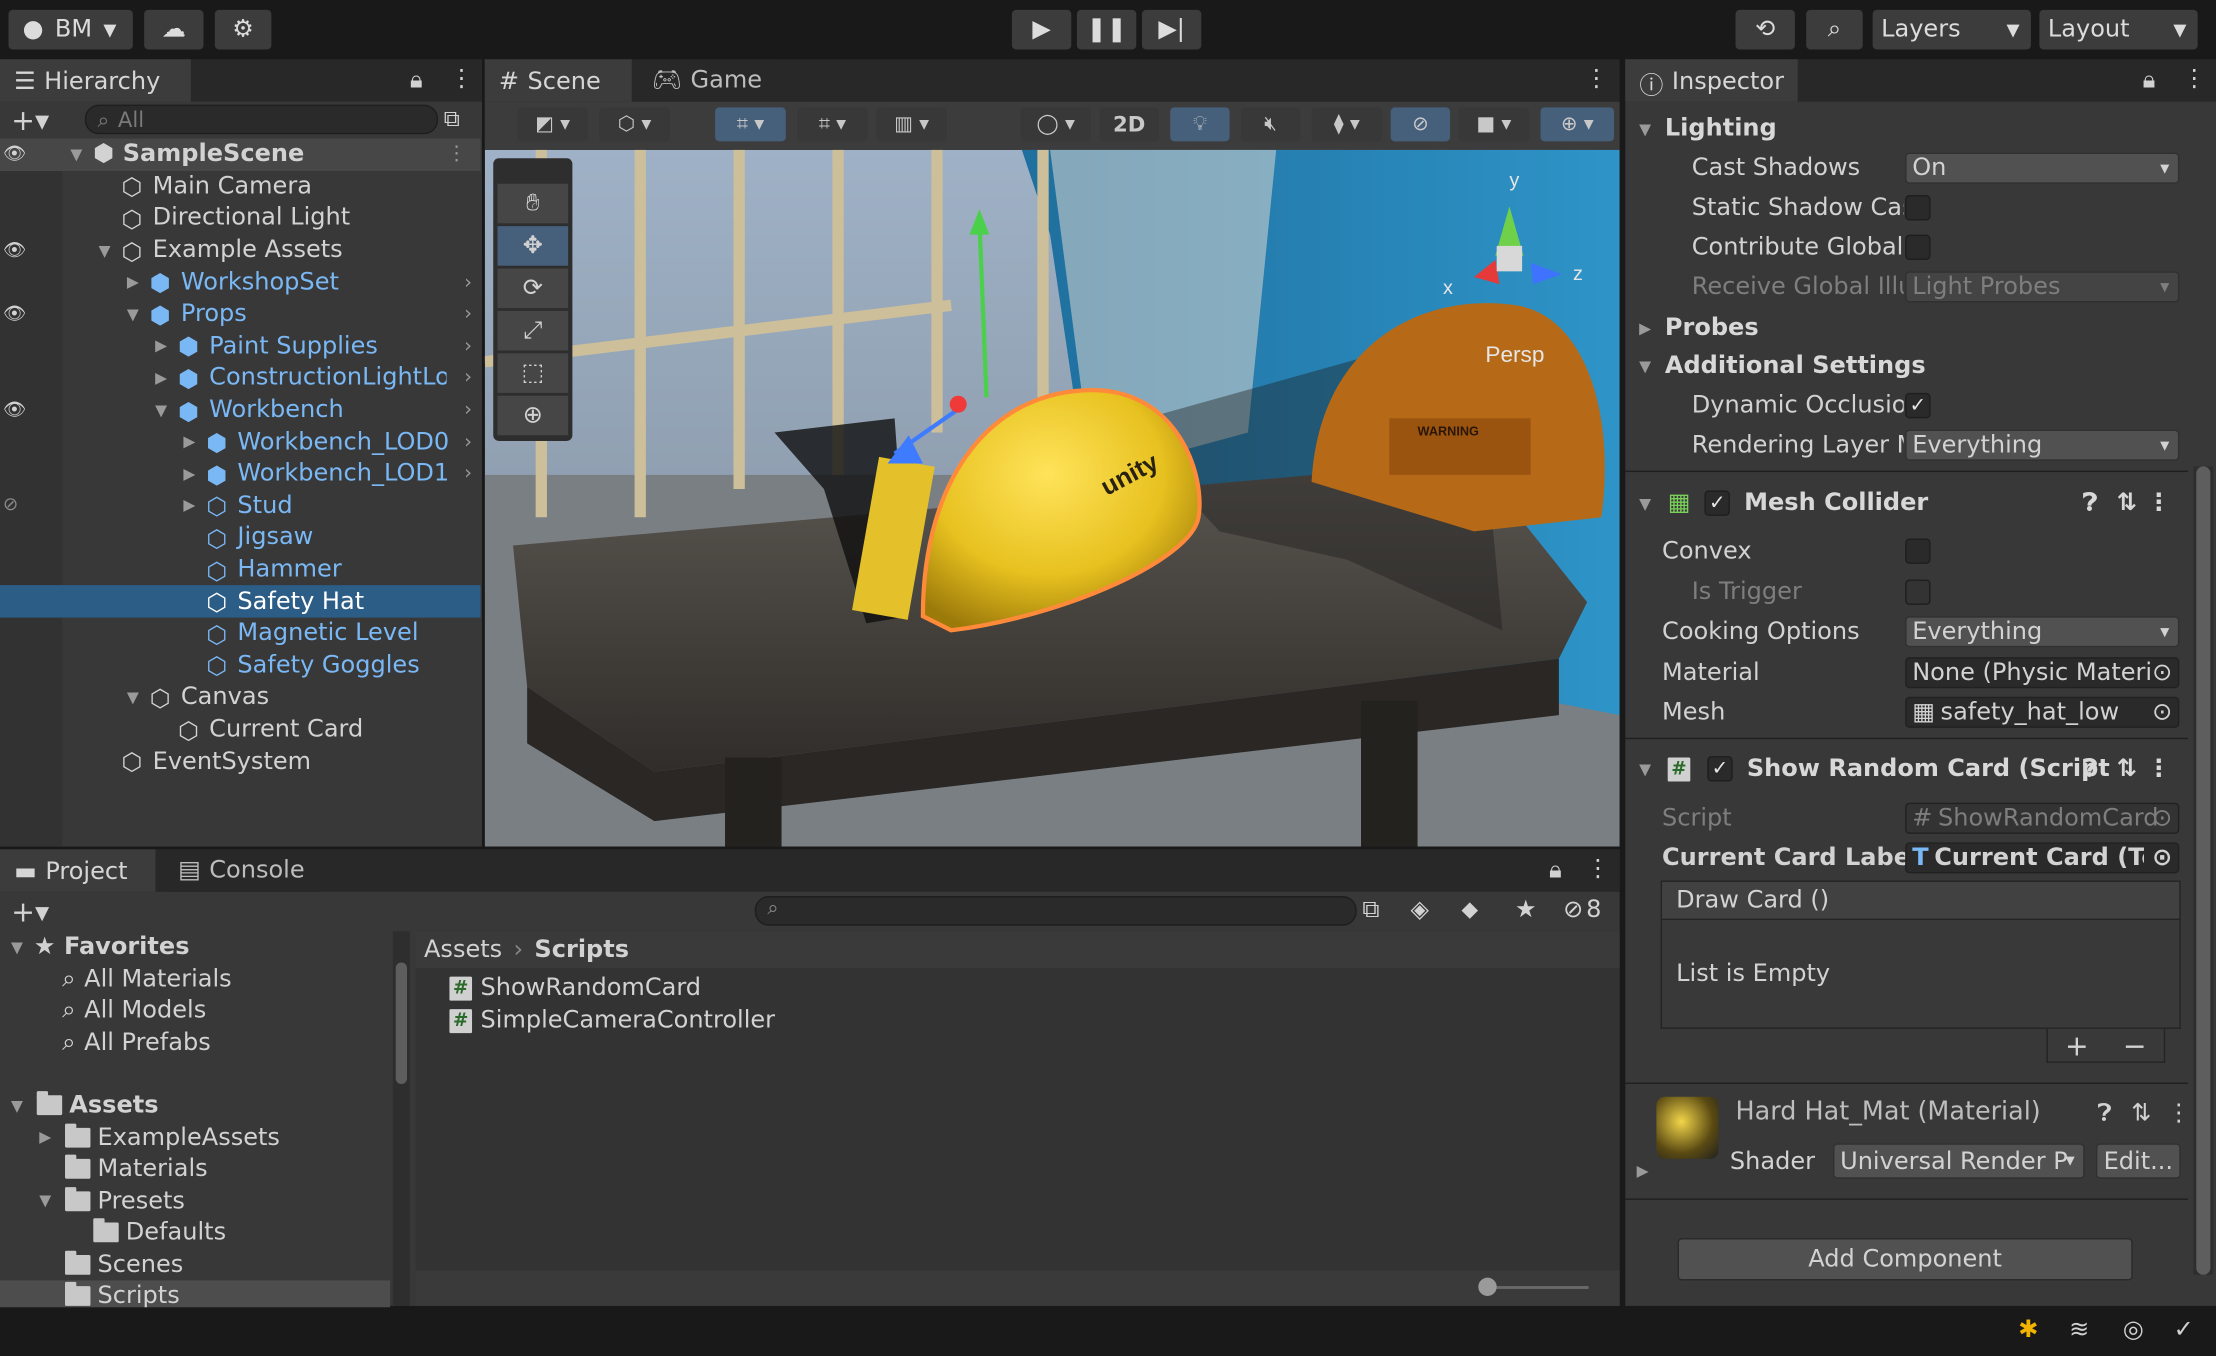 The image size is (2216, 1356). I want to click on list-item: ⬡ Jigsaw, so click(240, 538).